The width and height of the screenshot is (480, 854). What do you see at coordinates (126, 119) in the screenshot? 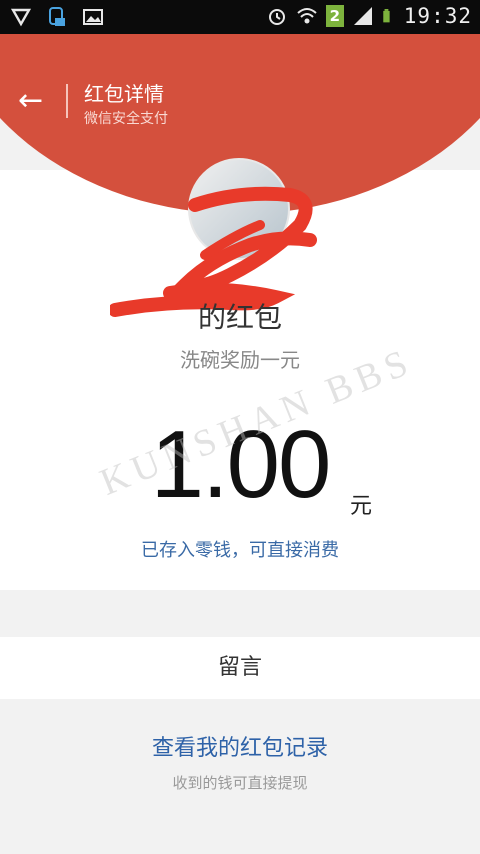
I see `page-subtitle: 微信安全支付` at bounding box center [126, 119].